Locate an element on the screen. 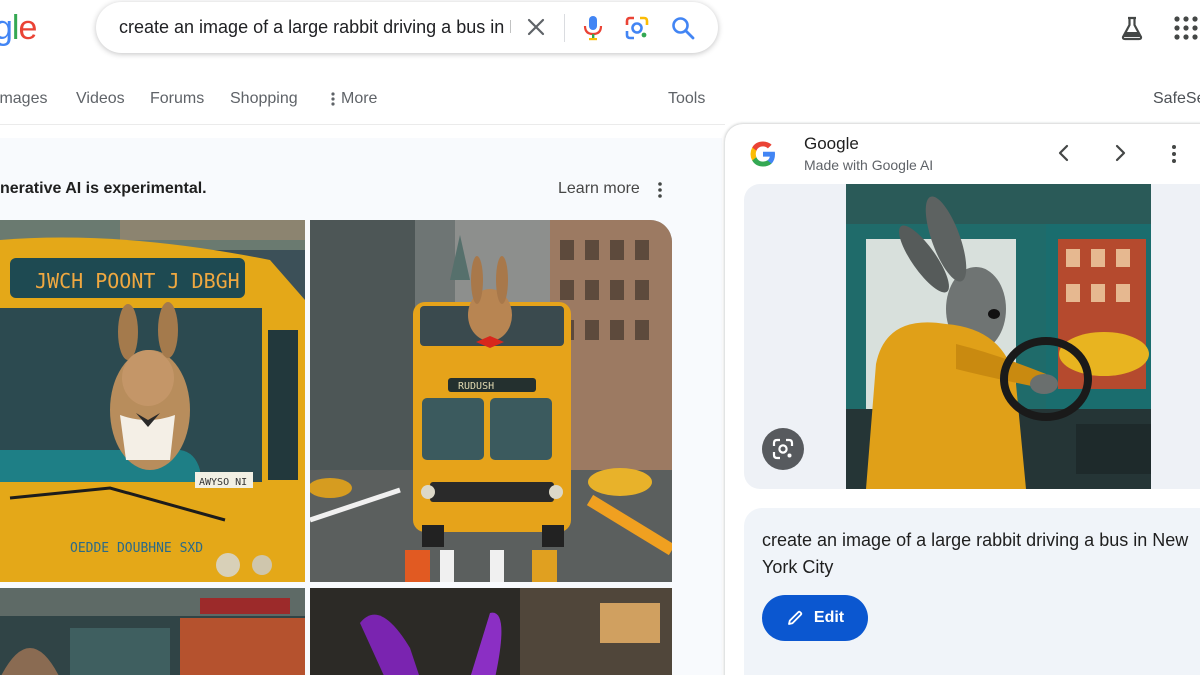  search-icon is located at coordinates (683, 28).